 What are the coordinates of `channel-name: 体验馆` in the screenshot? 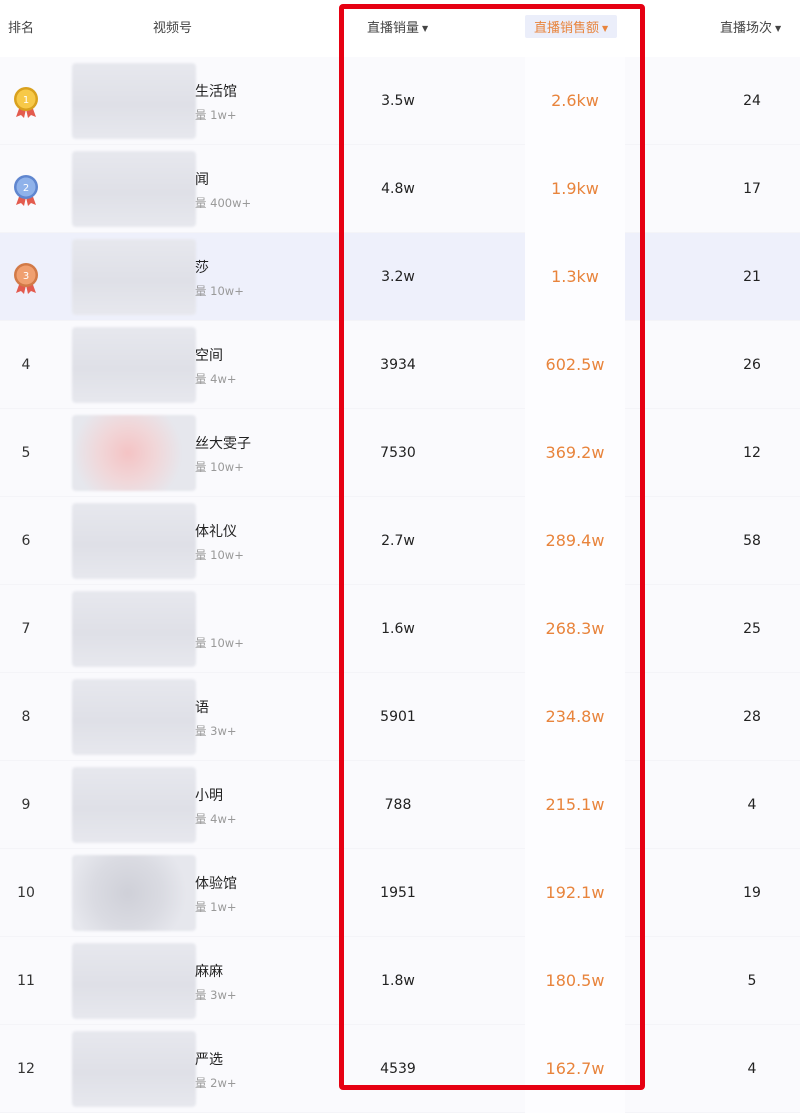 It's located at (216, 883).